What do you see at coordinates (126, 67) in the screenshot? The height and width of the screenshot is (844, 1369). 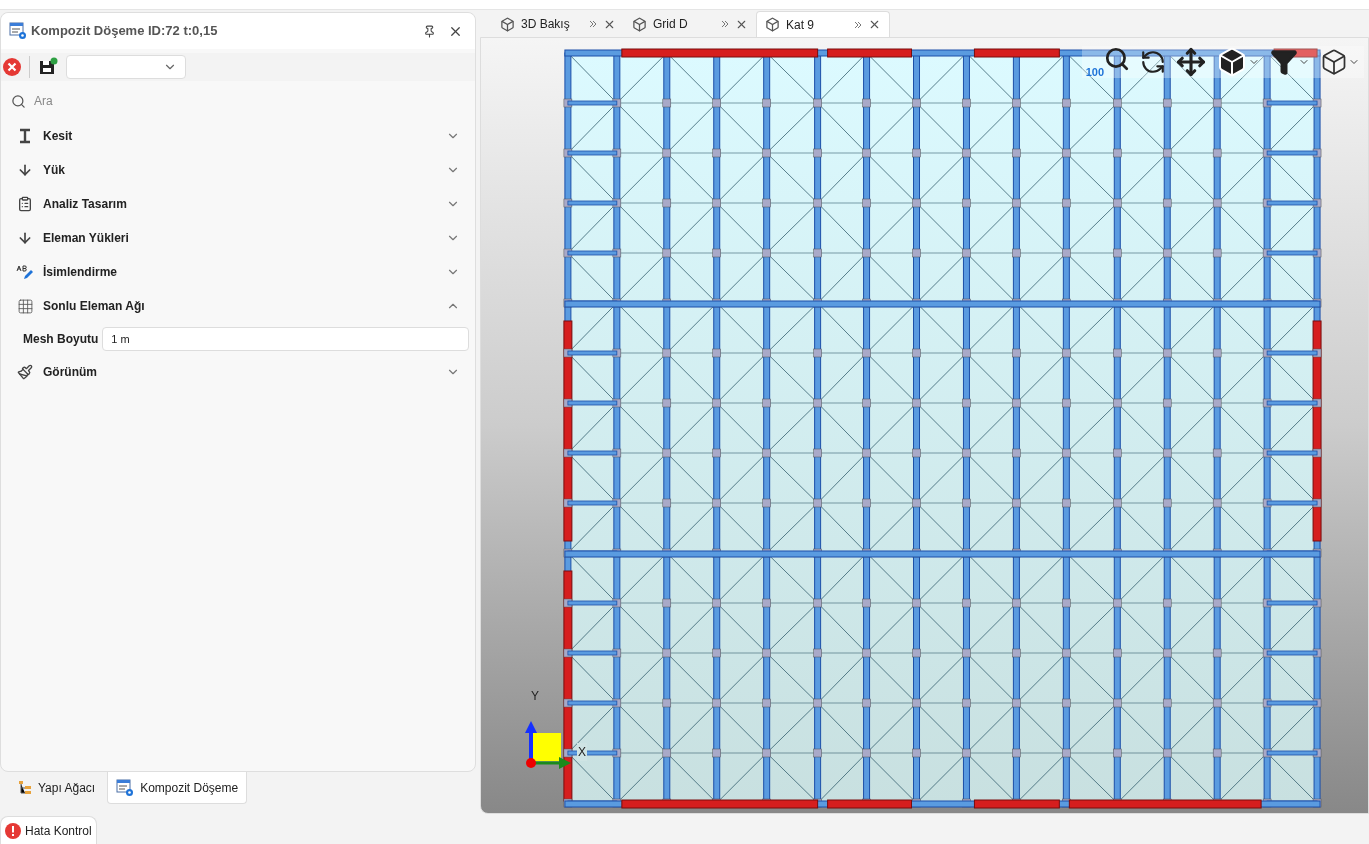 I see `dropdown-field` at bounding box center [126, 67].